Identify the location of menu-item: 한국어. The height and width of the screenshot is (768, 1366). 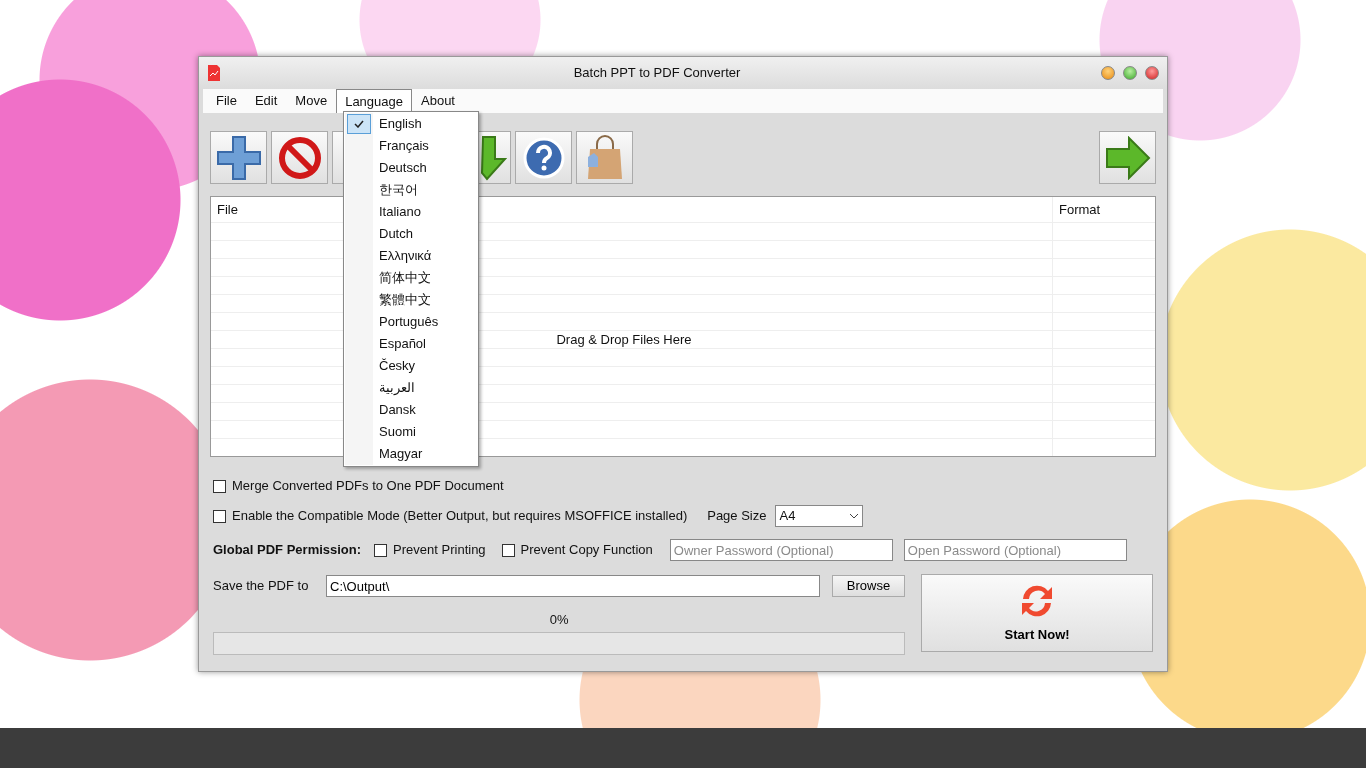
(411, 190).